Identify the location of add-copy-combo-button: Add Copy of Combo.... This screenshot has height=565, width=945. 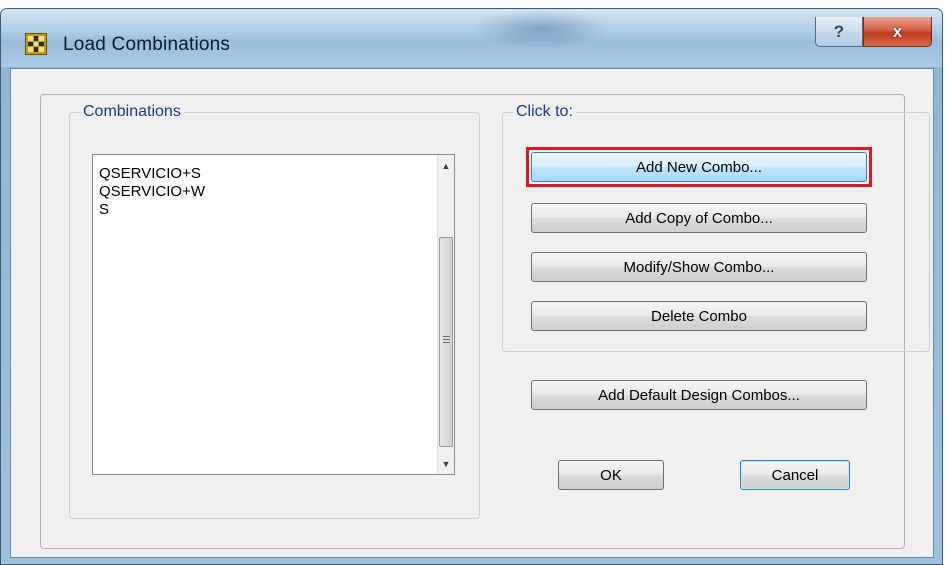
(699, 218).